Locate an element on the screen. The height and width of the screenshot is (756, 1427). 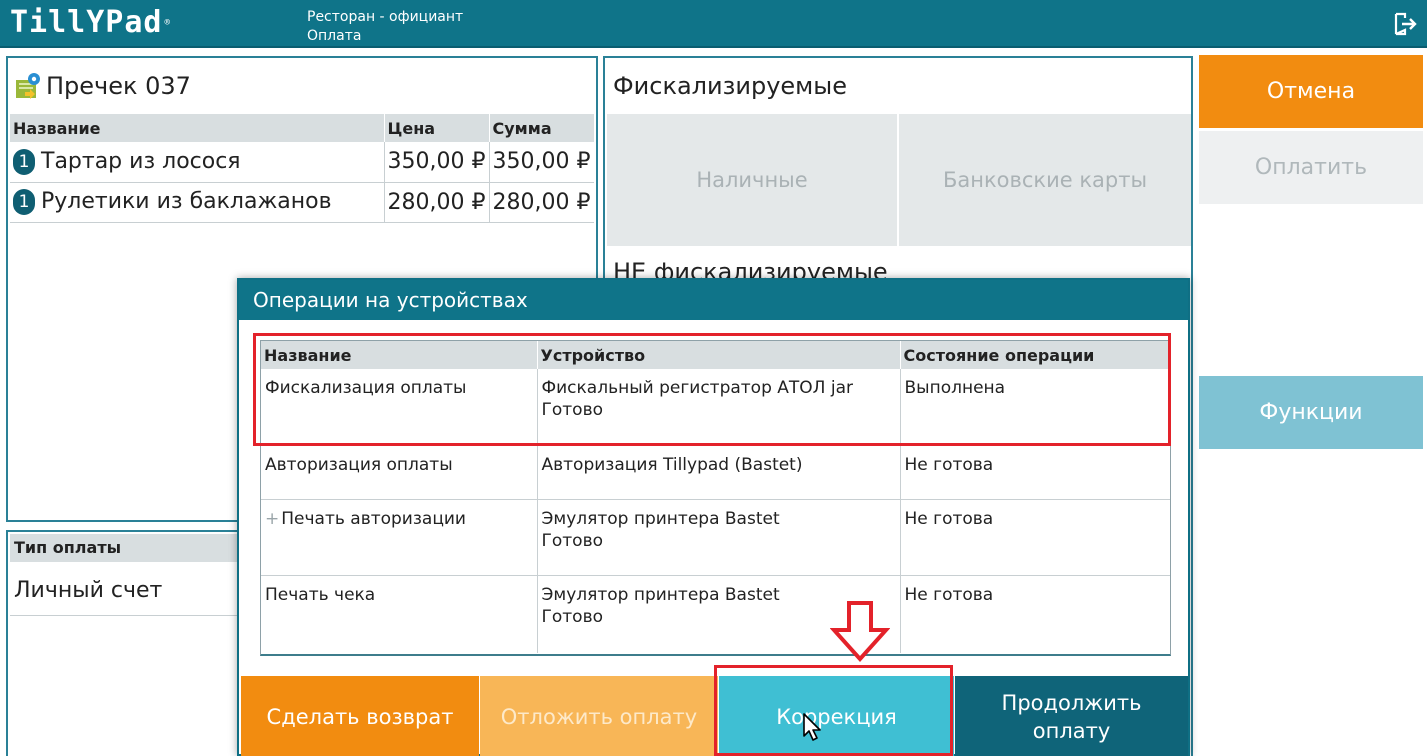
logout-icon is located at coordinates (1405, 24).